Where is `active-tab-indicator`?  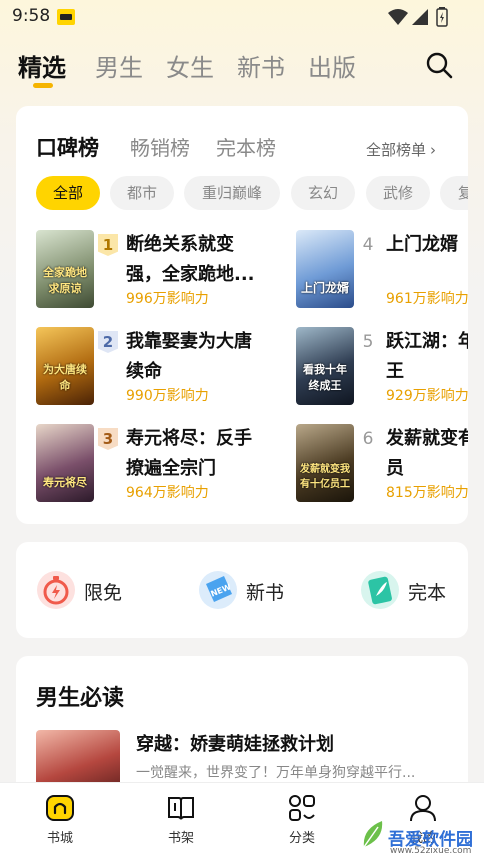
active-tab-indicator is located at coordinates (43, 85).